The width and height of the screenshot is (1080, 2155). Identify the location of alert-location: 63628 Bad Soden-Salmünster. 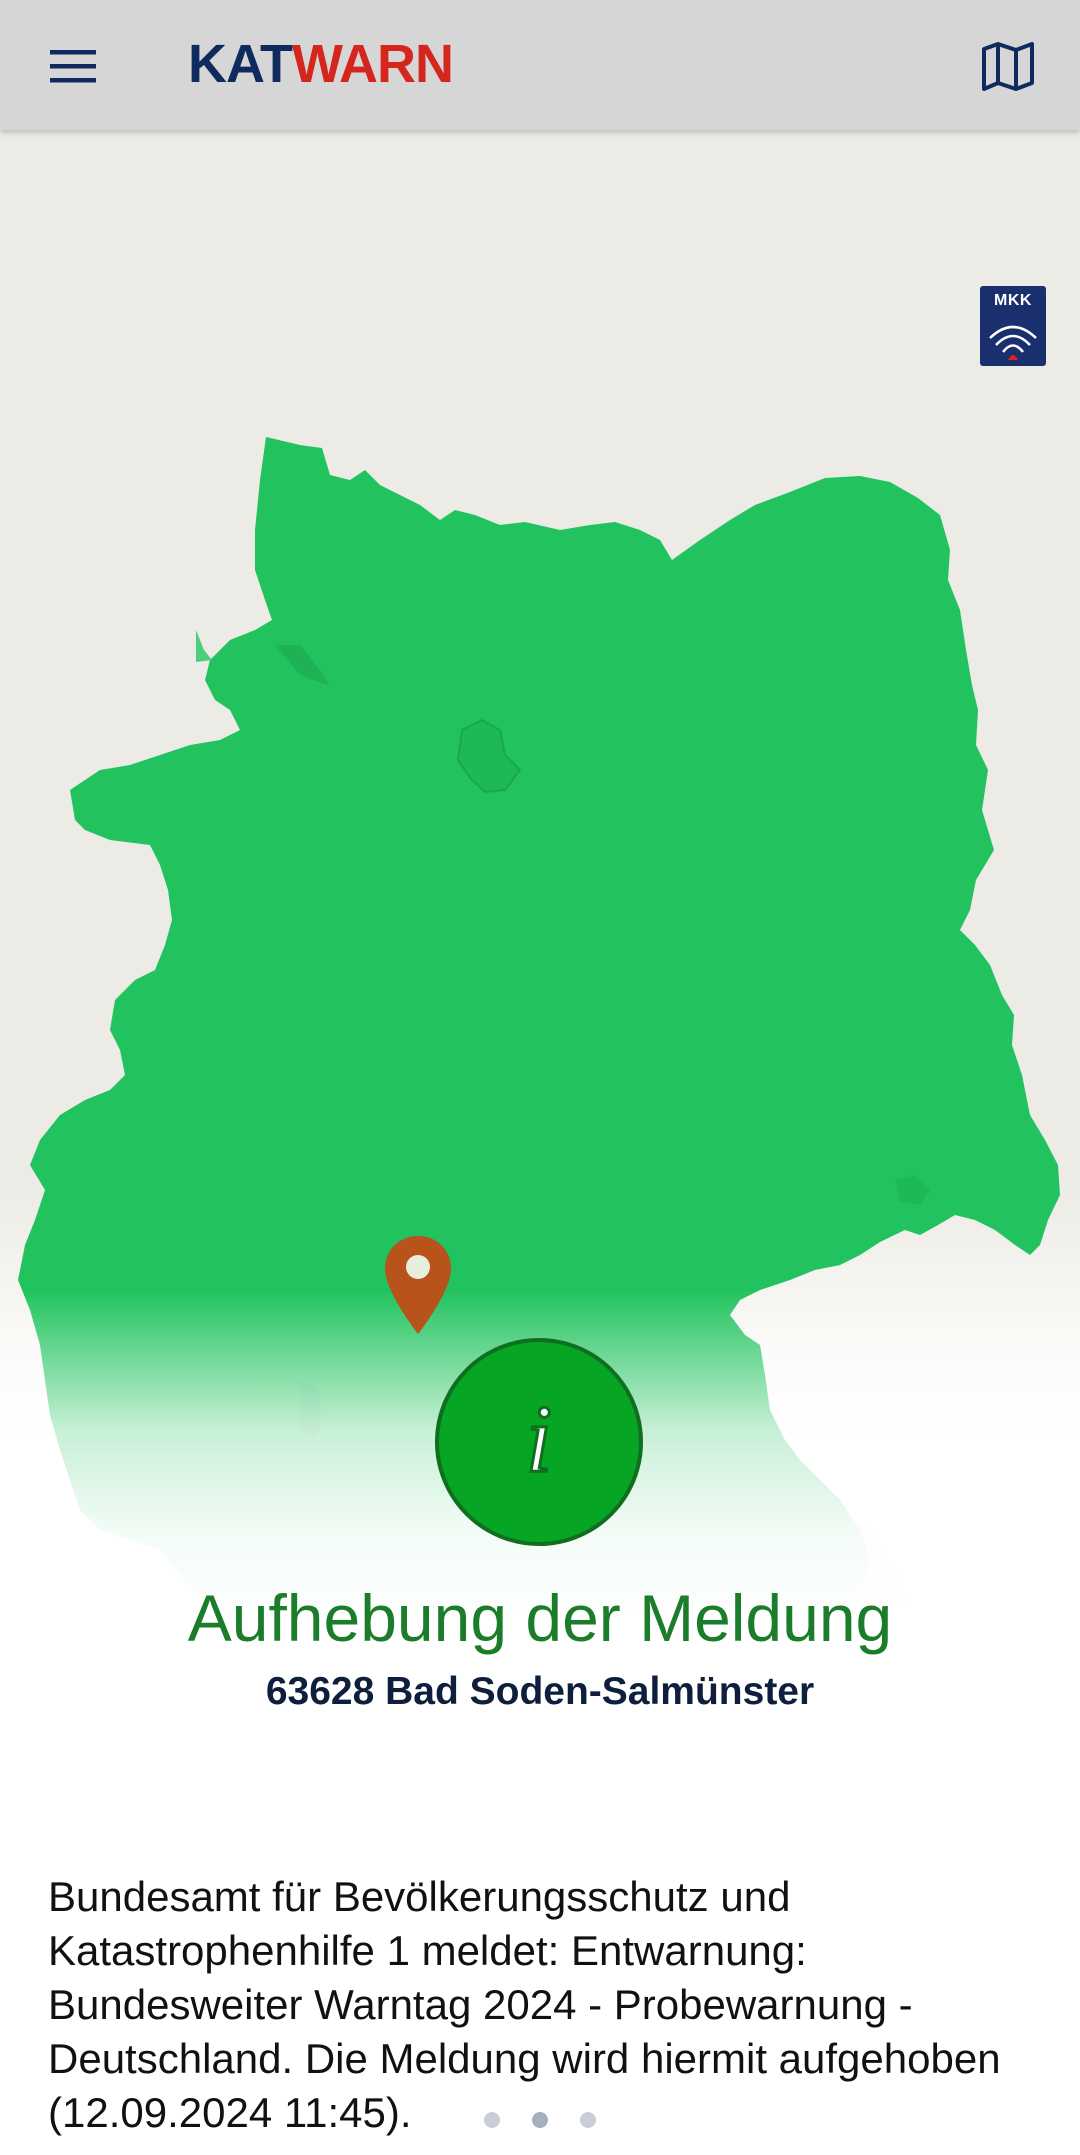
(540, 1691).